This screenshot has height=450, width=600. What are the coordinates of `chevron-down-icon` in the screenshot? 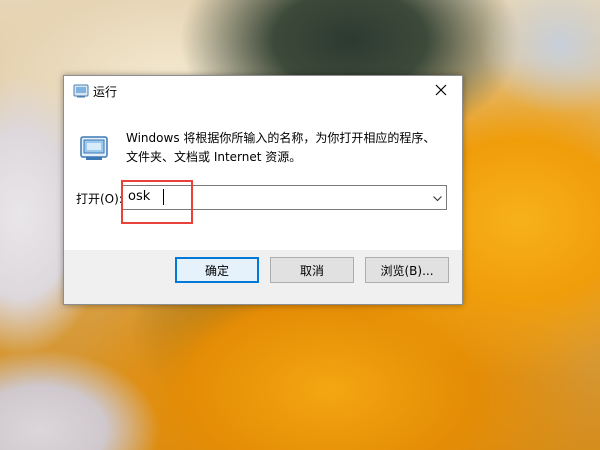 It's located at (437, 198).